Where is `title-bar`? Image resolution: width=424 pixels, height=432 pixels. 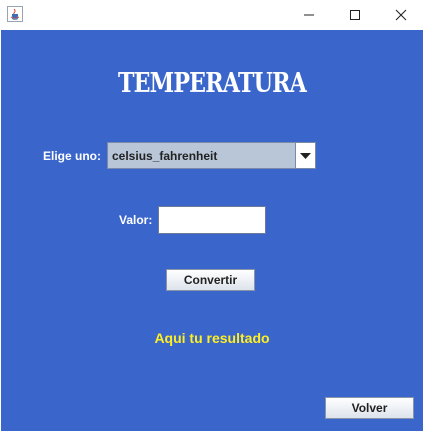
title-bar is located at coordinates (212, 14).